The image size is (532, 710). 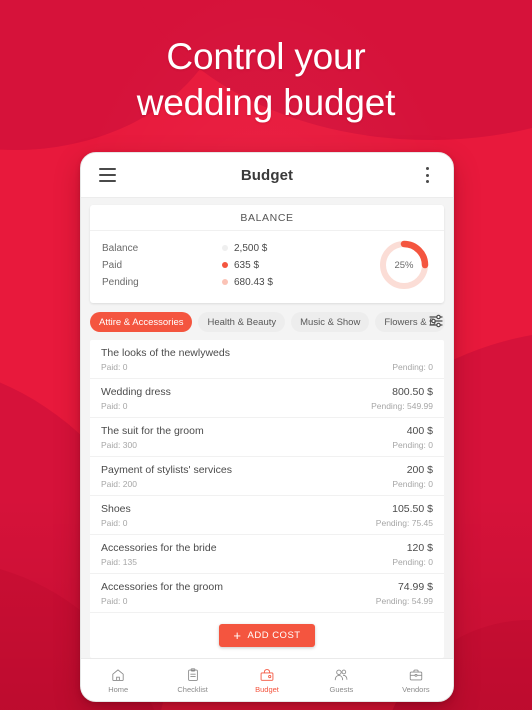 I want to click on wallet-icon, so click(x=267, y=674).